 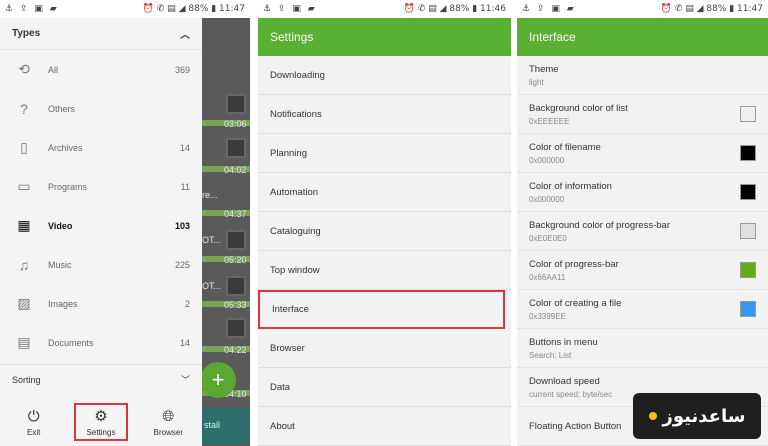 I want to click on type-label: Video, so click(x=60, y=225).